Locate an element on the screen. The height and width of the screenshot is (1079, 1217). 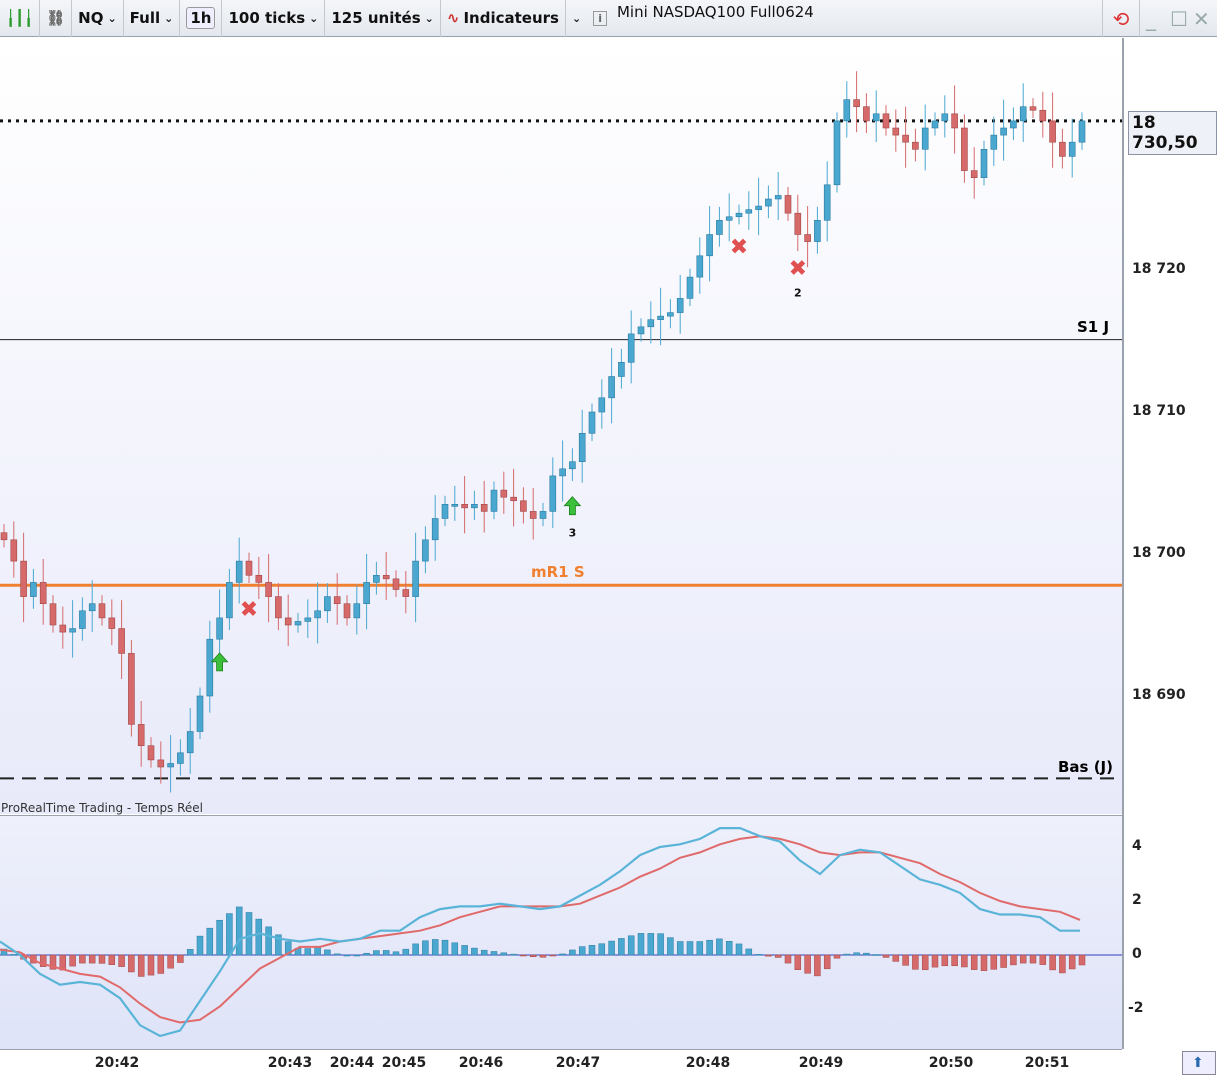
close-button: ✕ is located at coordinates (1201, 18).